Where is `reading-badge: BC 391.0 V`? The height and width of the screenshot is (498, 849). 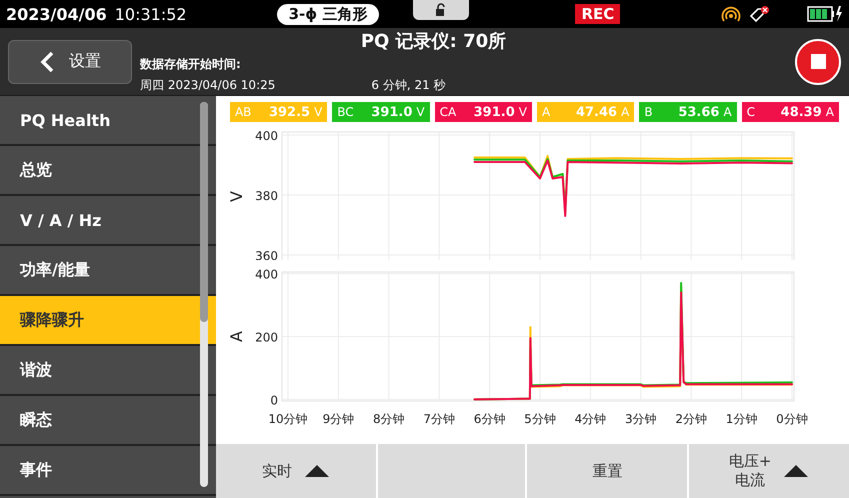
reading-badge: BC 391.0 V is located at coordinates (381, 112).